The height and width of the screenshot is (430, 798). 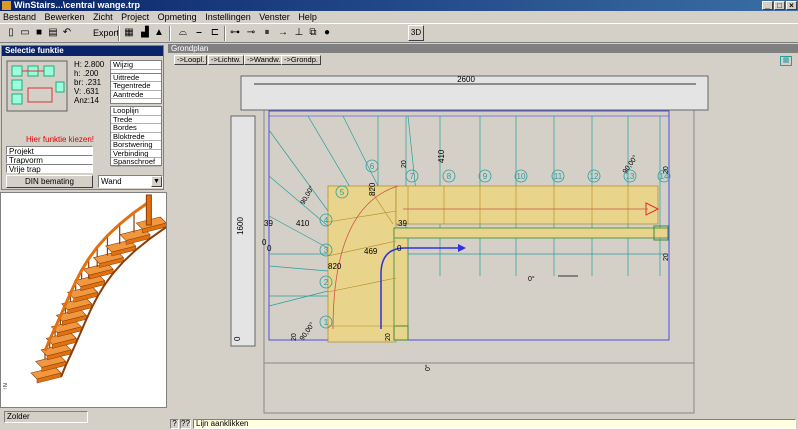 I want to click on menu-zicht: Zicht, so click(x=103, y=17).